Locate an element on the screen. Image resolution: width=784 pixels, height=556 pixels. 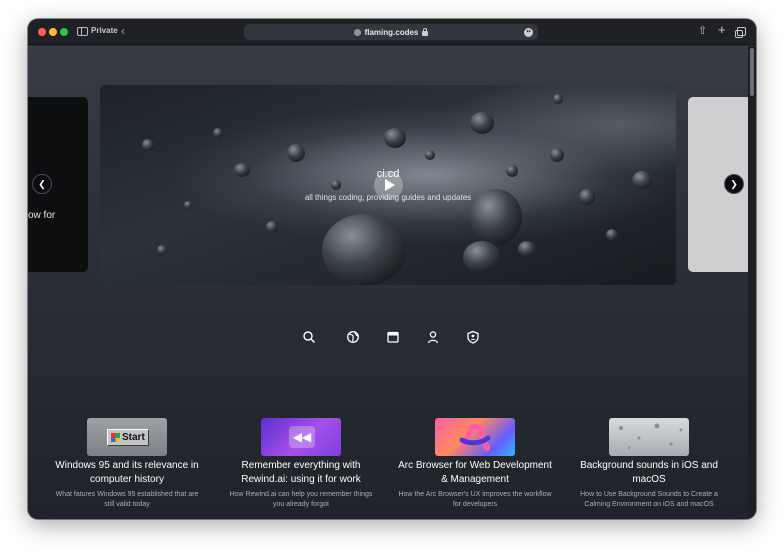
zoom-window-button is located at coordinates (64, 32).